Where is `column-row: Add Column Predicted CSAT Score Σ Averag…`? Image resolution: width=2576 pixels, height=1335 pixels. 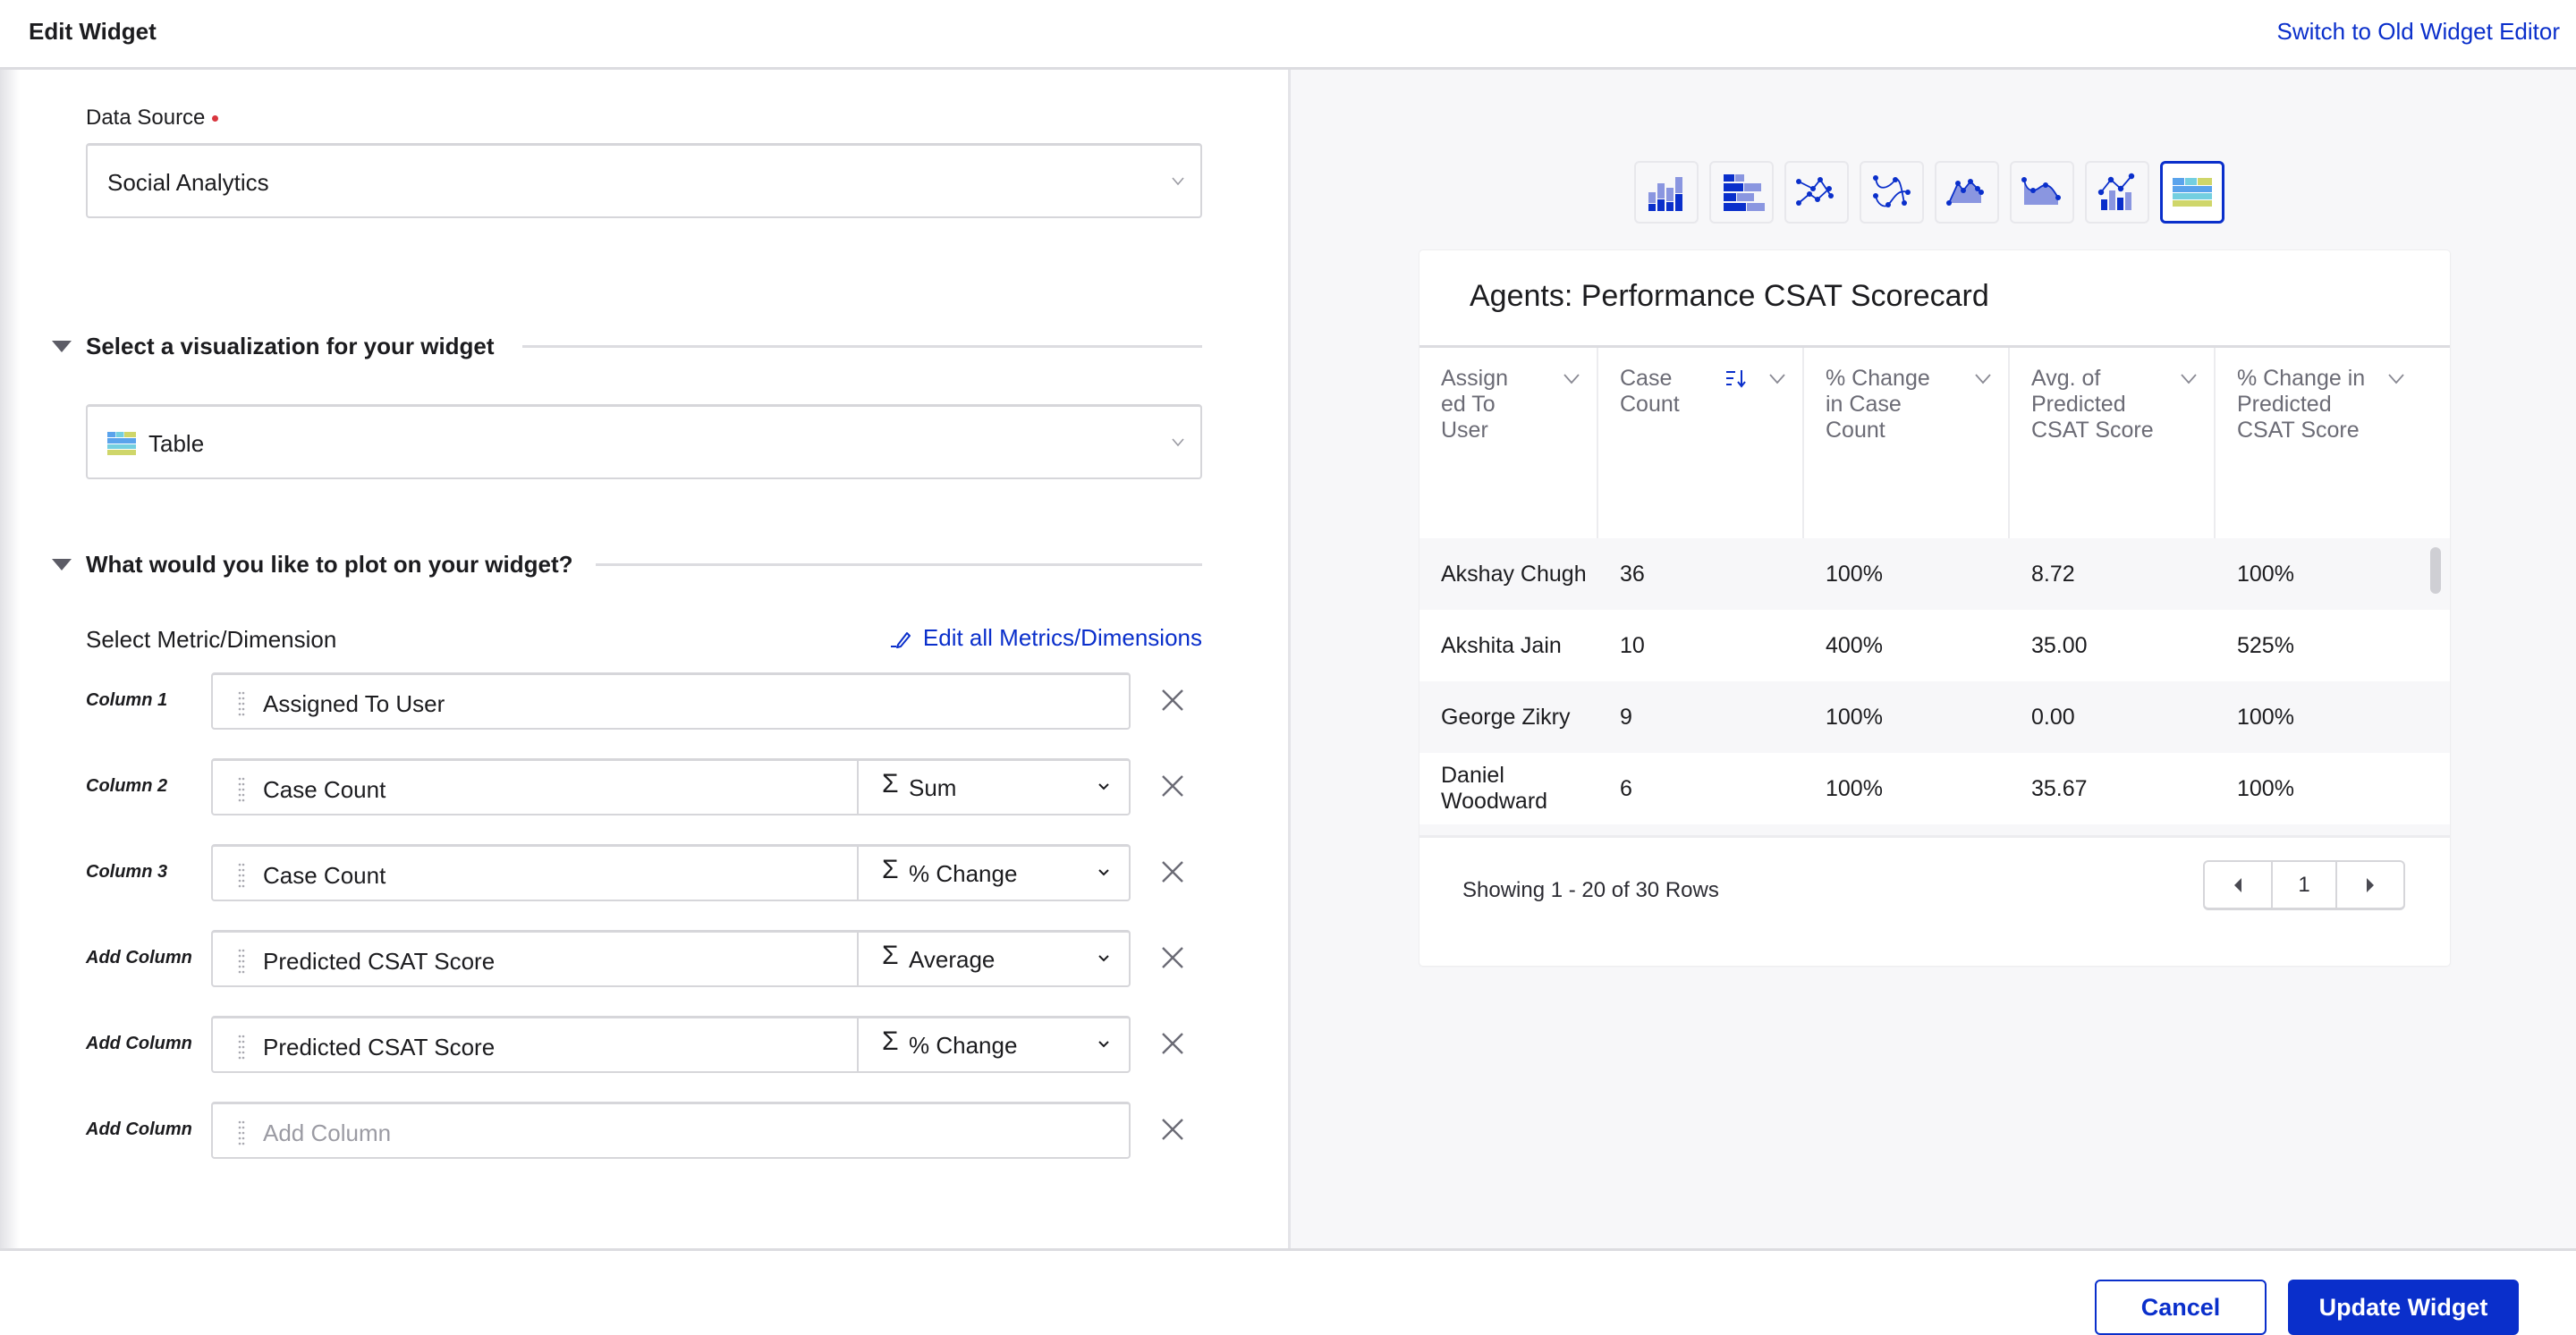
column-row: Add Column Predicted CSAT Score Σ Averag… is located at coordinates (644, 958).